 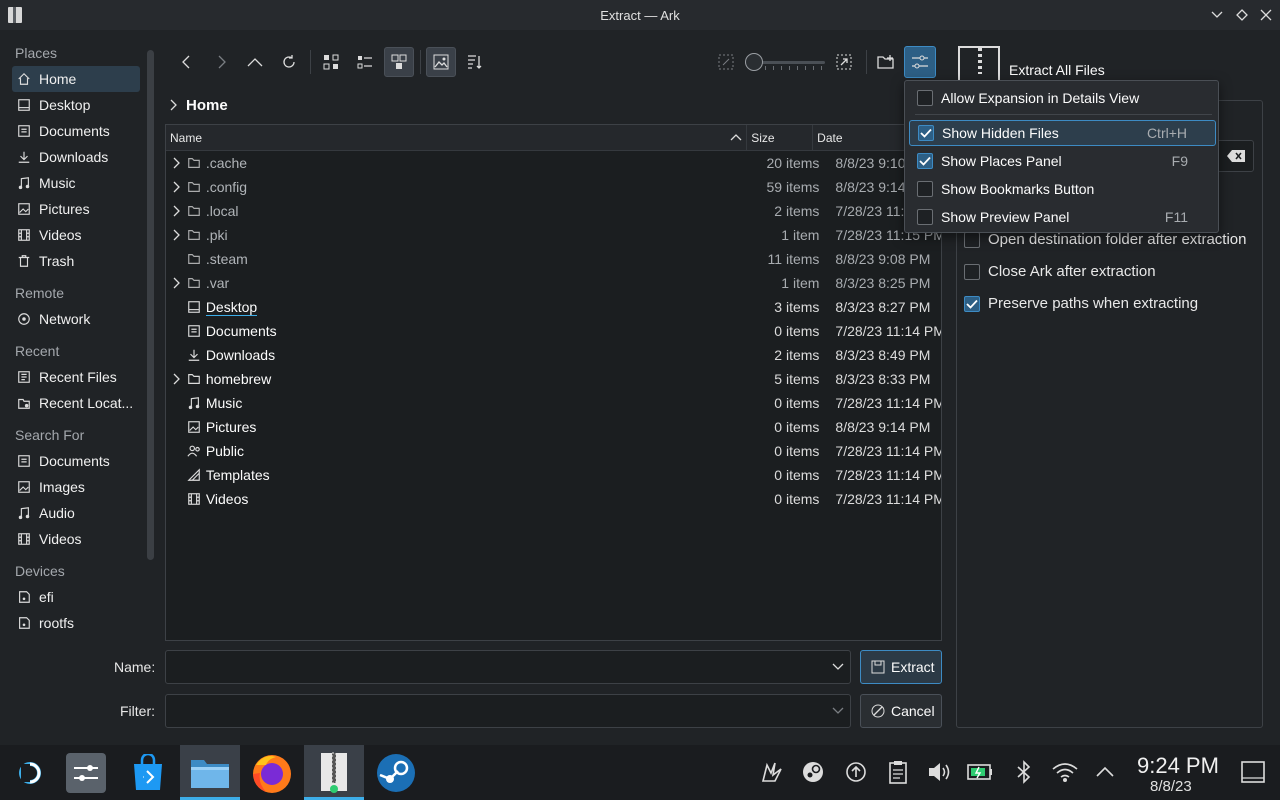 What do you see at coordinates (553, 331) in the screenshot?
I see `file-row: Documents 0 items 7/28/23 11:14 PM` at bounding box center [553, 331].